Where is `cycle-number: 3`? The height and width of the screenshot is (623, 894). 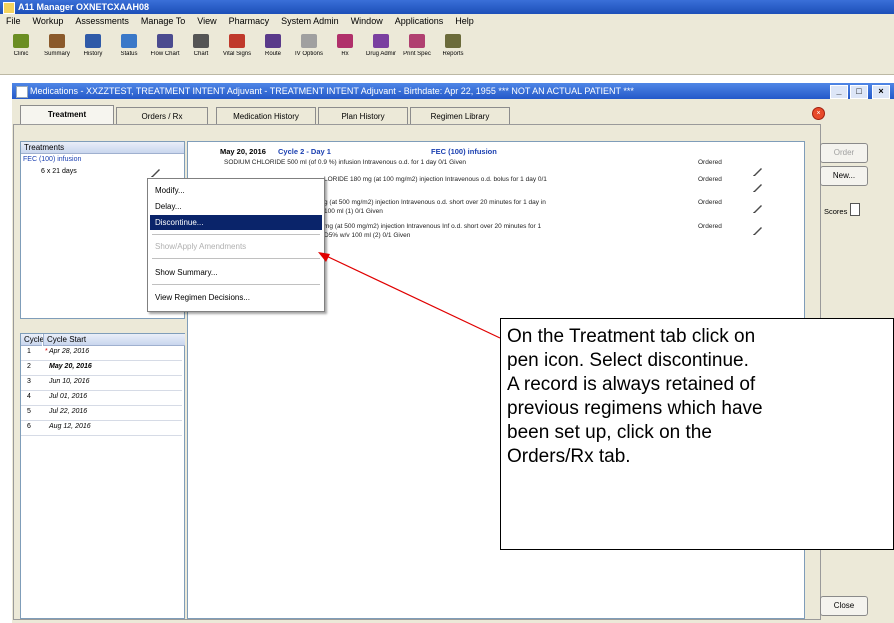 cycle-number: 3 is located at coordinates (29, 381).